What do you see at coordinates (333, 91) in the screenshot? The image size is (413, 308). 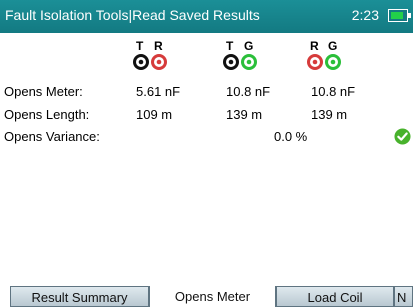 I see `opens-meter-rg-value: 10.8 nF` at bounding box center [333, 91].